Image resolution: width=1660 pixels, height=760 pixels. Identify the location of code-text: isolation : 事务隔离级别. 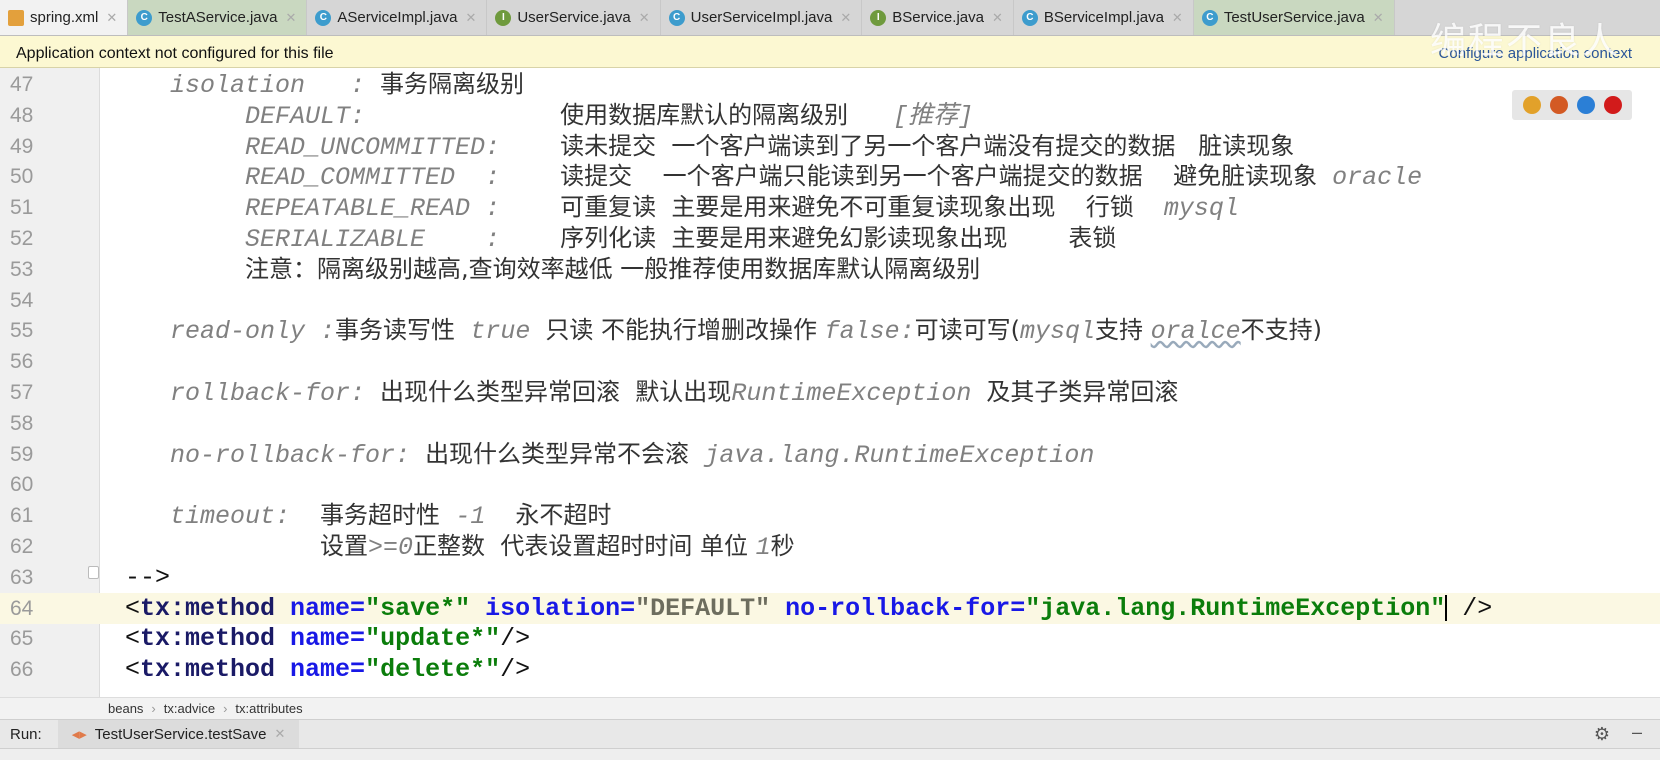
(324, 85).